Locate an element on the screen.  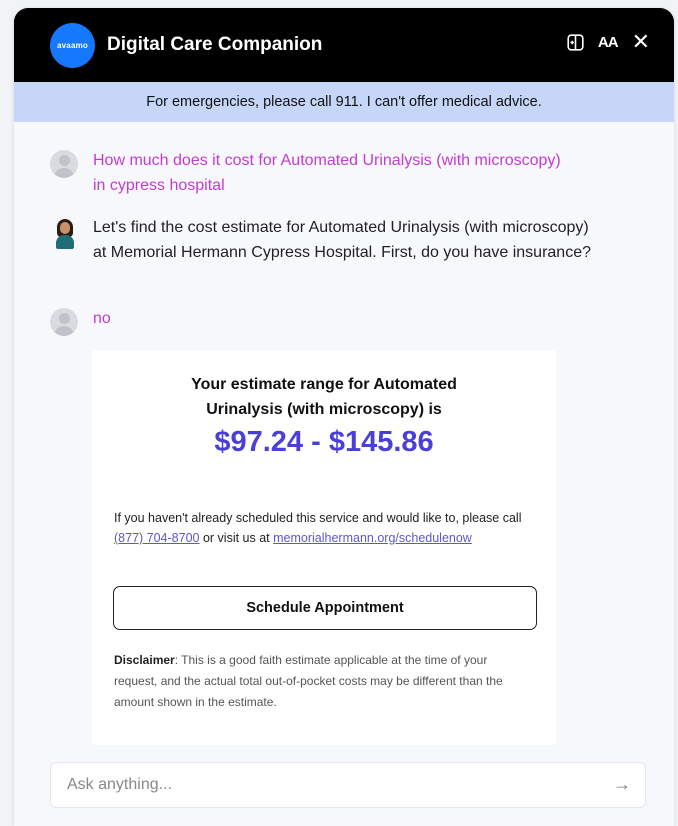
agent-avatar-body is located at coordinates (65, 242).